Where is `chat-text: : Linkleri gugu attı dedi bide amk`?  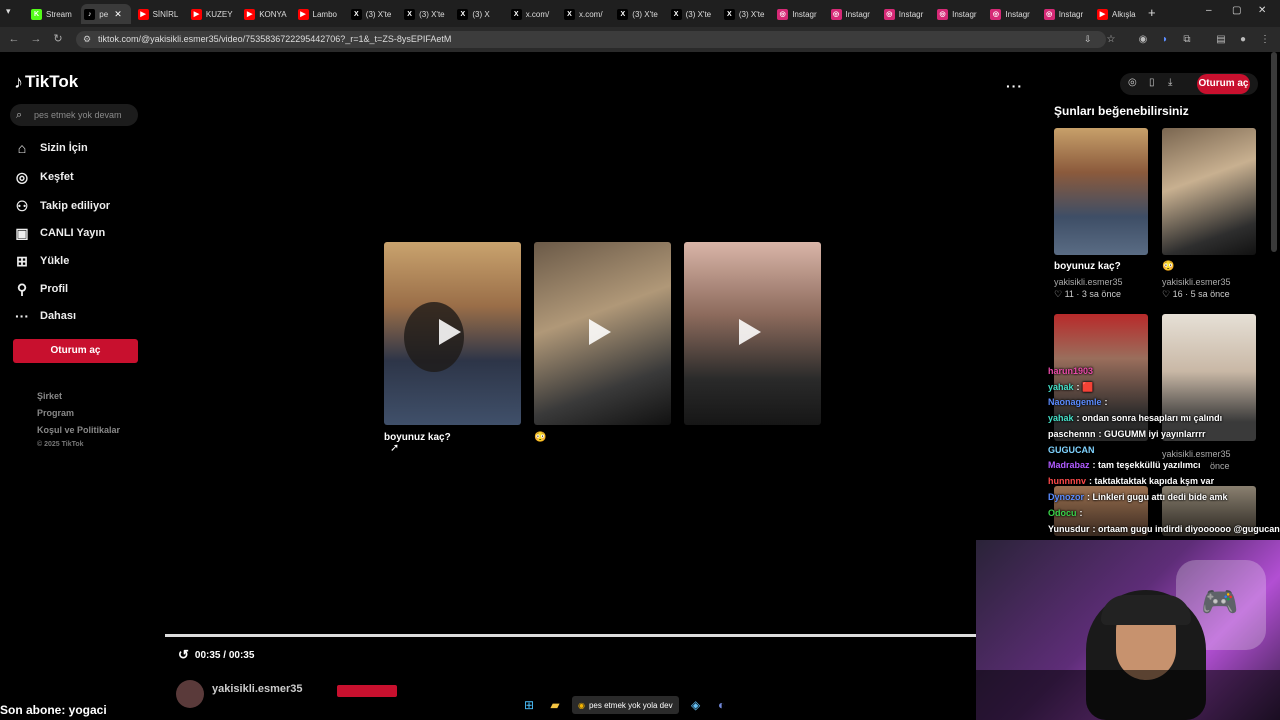
chat-text: : Linkleri gugu attı dedi bide amk is located at coordinates (1157, 497).